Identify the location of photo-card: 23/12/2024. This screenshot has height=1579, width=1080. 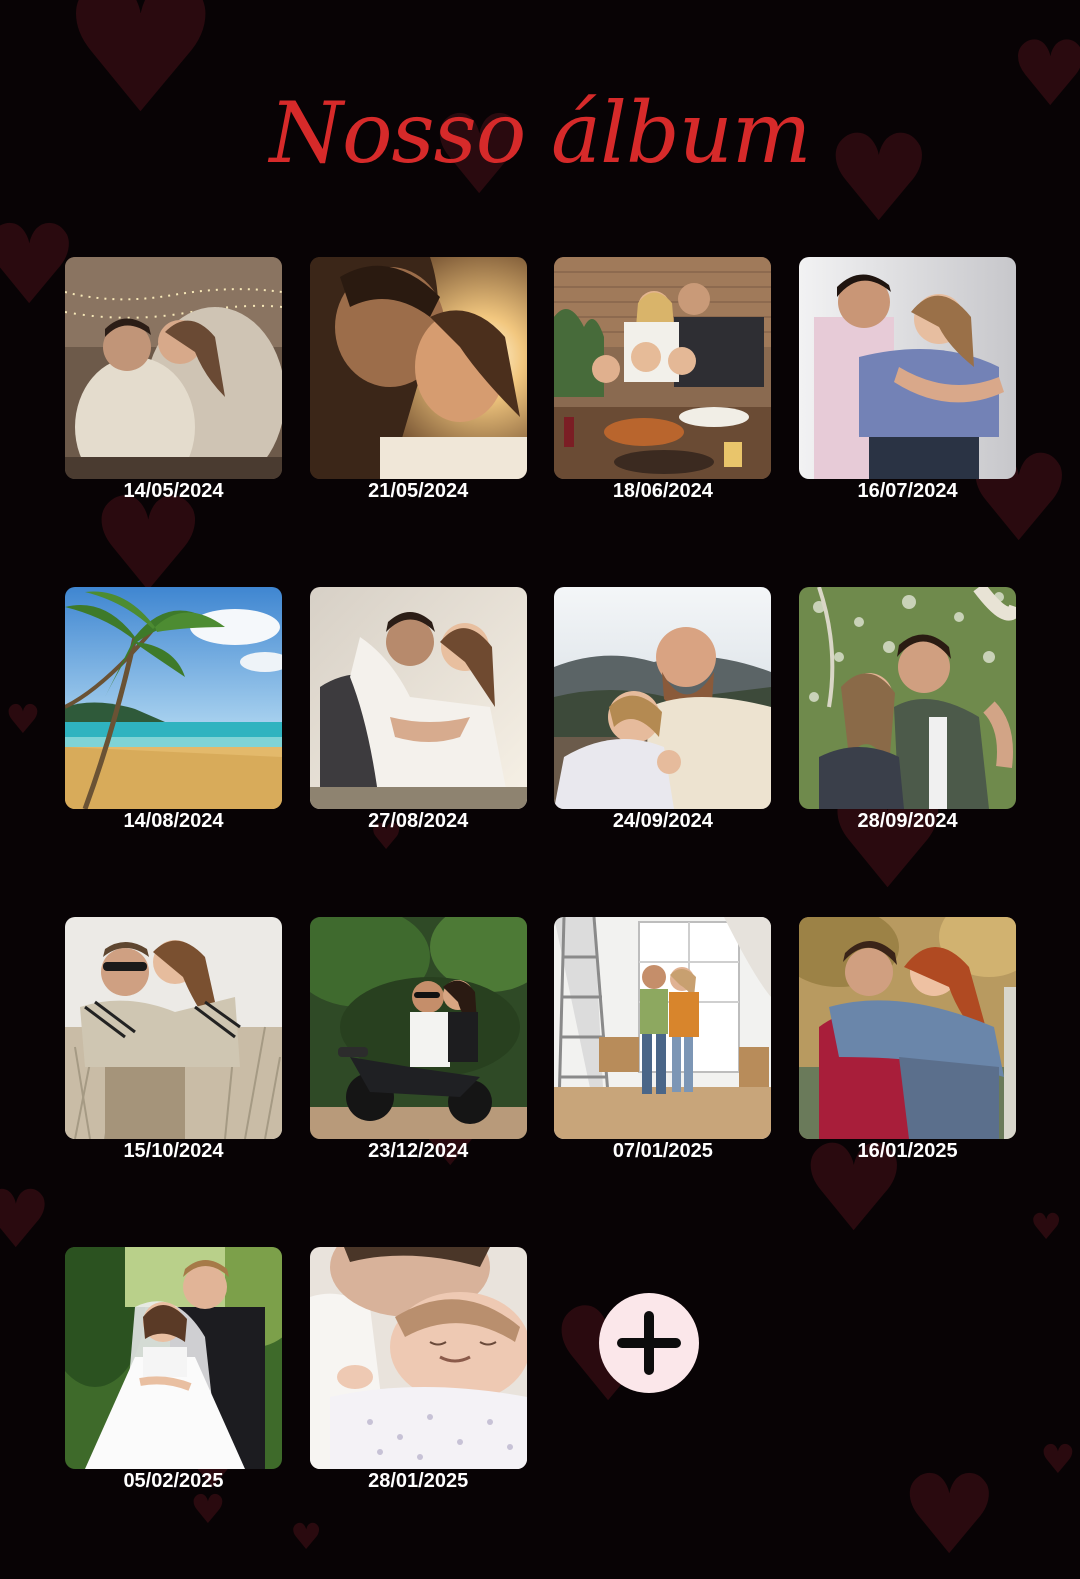
(418, 1040).